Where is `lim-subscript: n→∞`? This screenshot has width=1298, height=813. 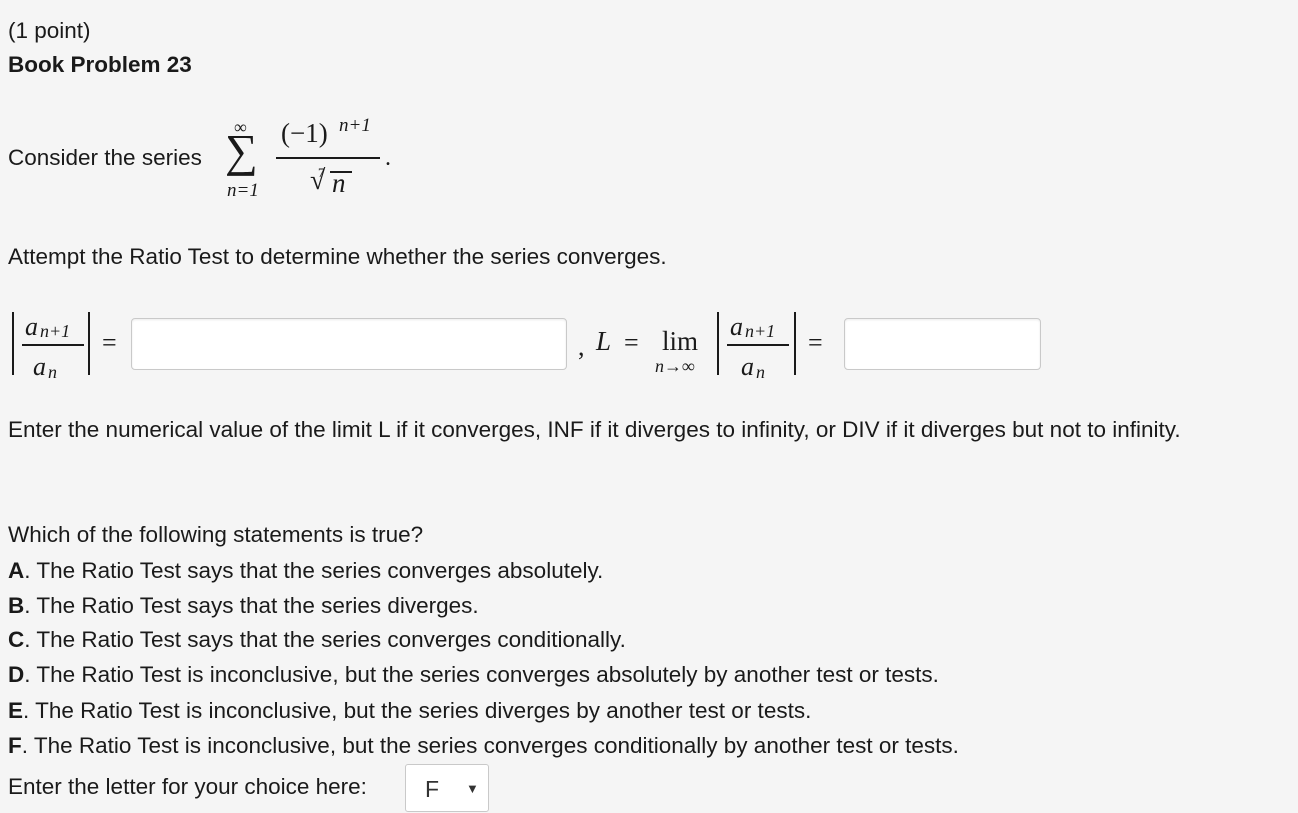 lim-subscript: n→∞ is located at coordinates (675, 366).